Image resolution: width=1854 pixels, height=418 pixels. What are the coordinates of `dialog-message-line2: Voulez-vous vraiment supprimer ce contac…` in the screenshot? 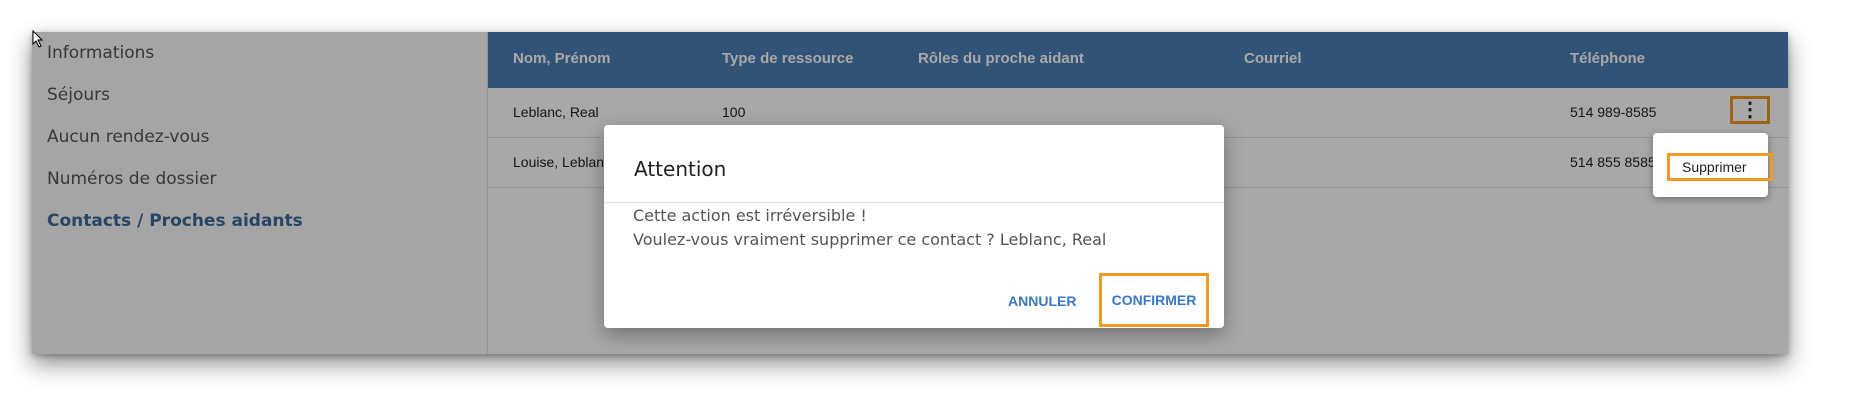 It's located at (870, 239).